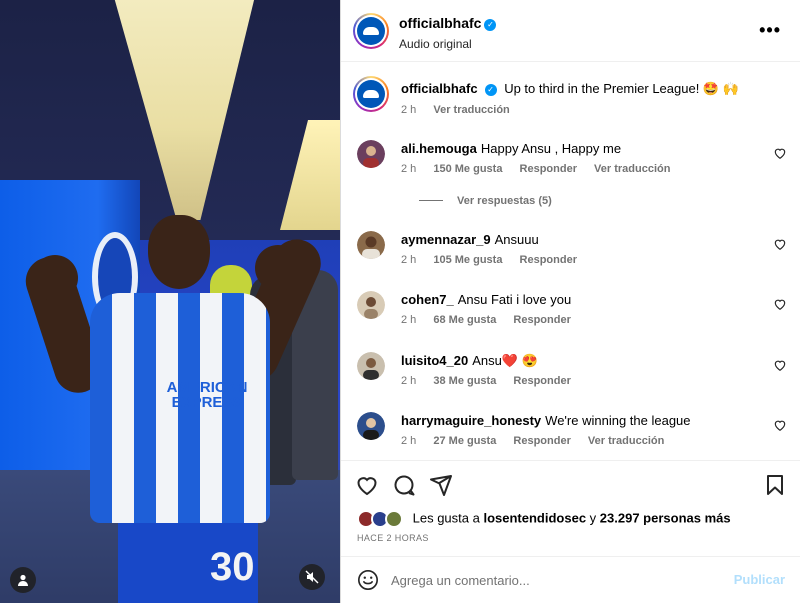 The width and height of the screenshot is (800, 603). Describe the element at coordinates (232, 567) in the screenshot. I see `jersey-number: 30` at that location.